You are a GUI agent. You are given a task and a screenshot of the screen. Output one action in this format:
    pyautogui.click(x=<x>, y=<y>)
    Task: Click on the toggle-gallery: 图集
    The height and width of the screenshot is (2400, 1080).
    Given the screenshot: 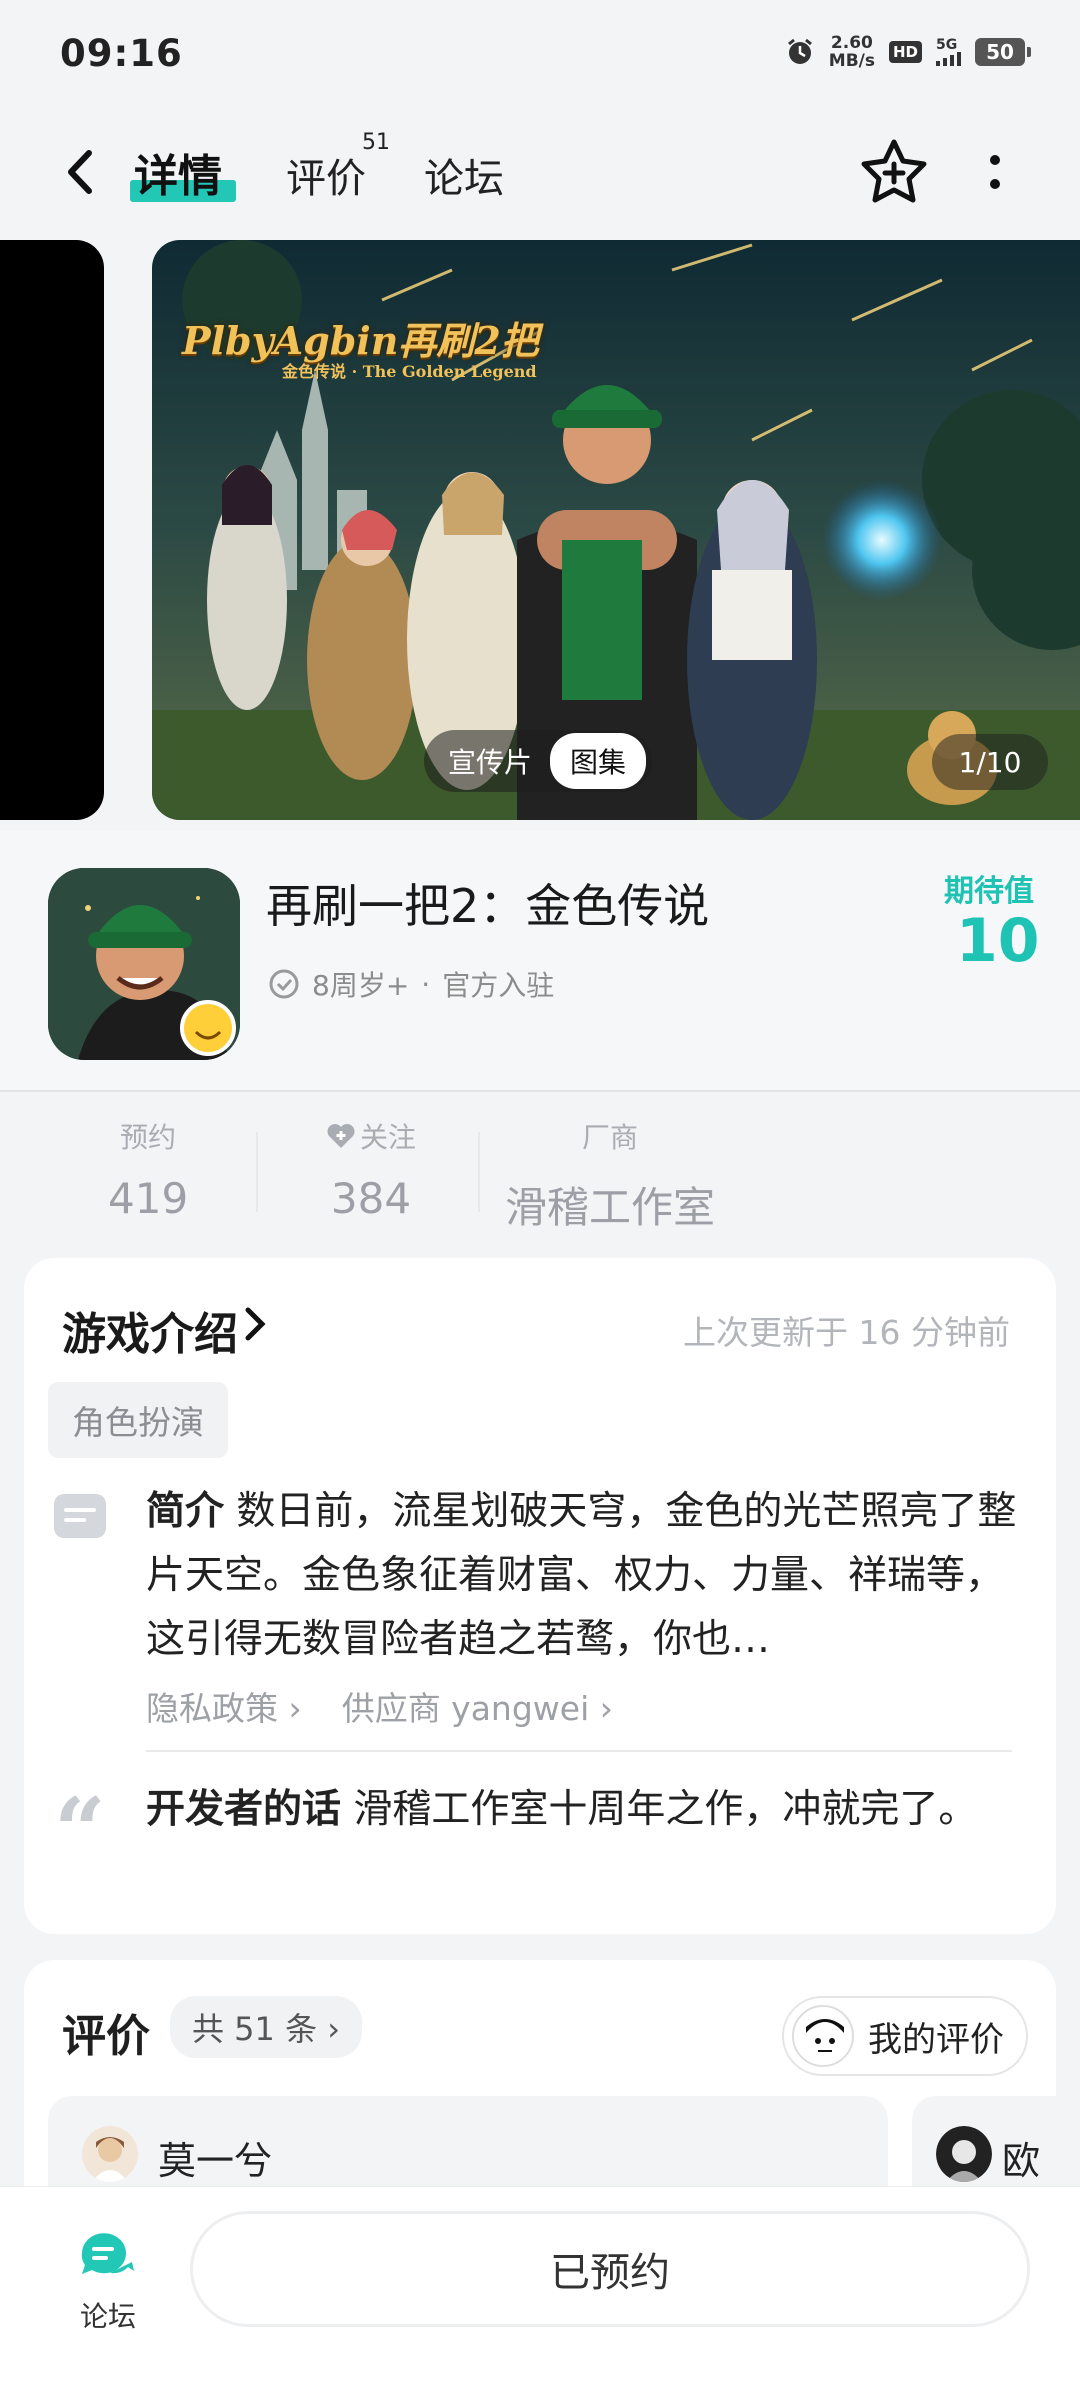 What is the action you would take?
    pyautogui.click(x=598, y=761)
    